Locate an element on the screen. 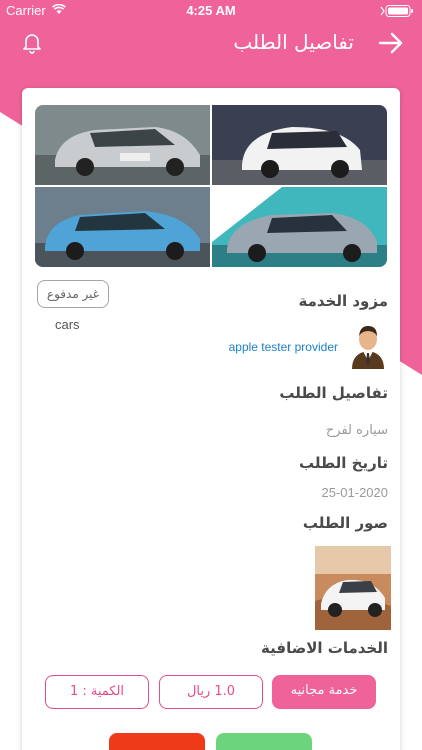 The width and height of the screenshot is (422, 750). details-heading: تفاصيل الطلب is located at coordinates (333, 393).